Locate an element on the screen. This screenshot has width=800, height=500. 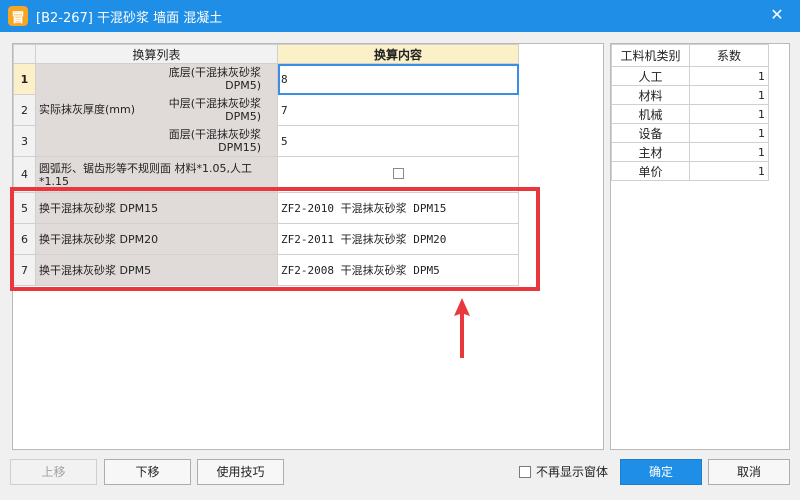
resource-type-cell: 机械 is located at coordinates (650, 114).